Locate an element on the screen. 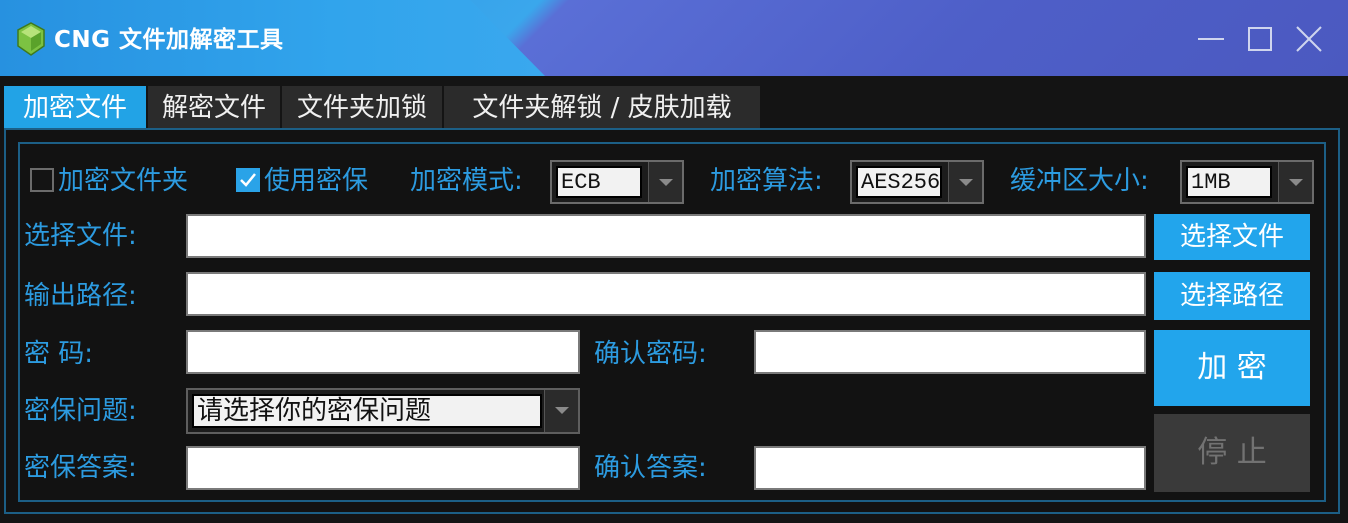 This screenshot has width=1348, height=523. algorithm-label: 加密算法: is located at coordinates (766, 181).